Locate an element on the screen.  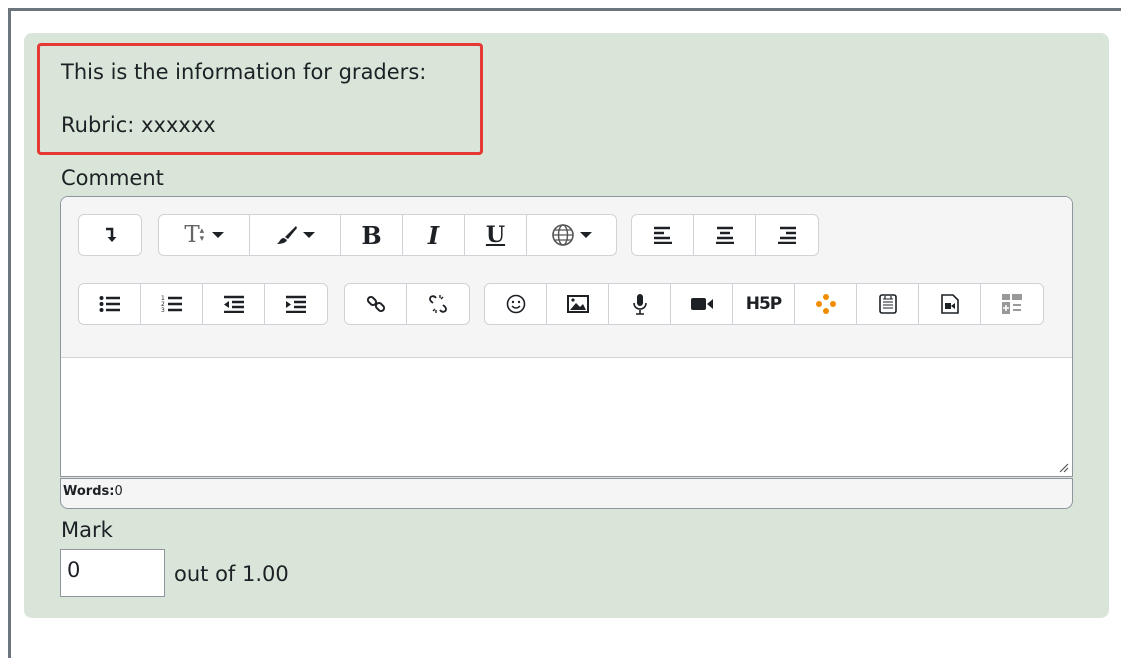
record-video-icon is located at coordinates (701, 304).